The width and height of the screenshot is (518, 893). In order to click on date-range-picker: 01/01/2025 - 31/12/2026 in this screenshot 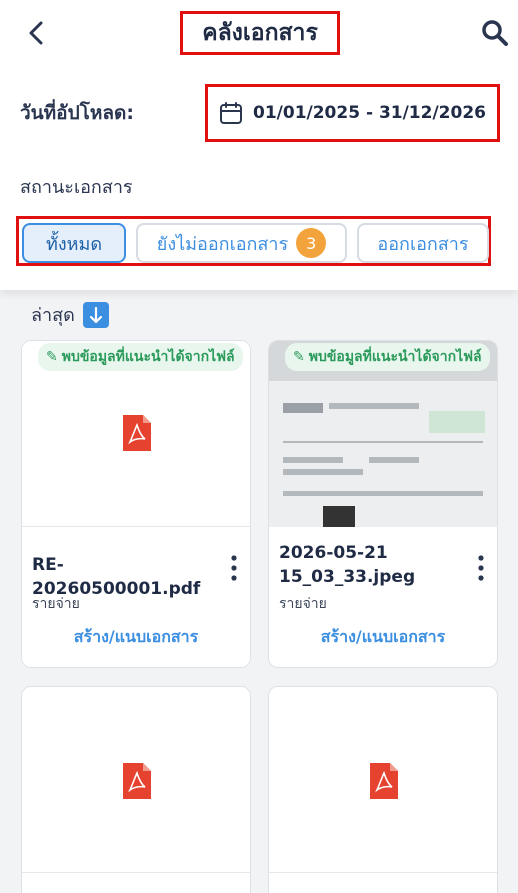, I will do `click(352, 113)`.